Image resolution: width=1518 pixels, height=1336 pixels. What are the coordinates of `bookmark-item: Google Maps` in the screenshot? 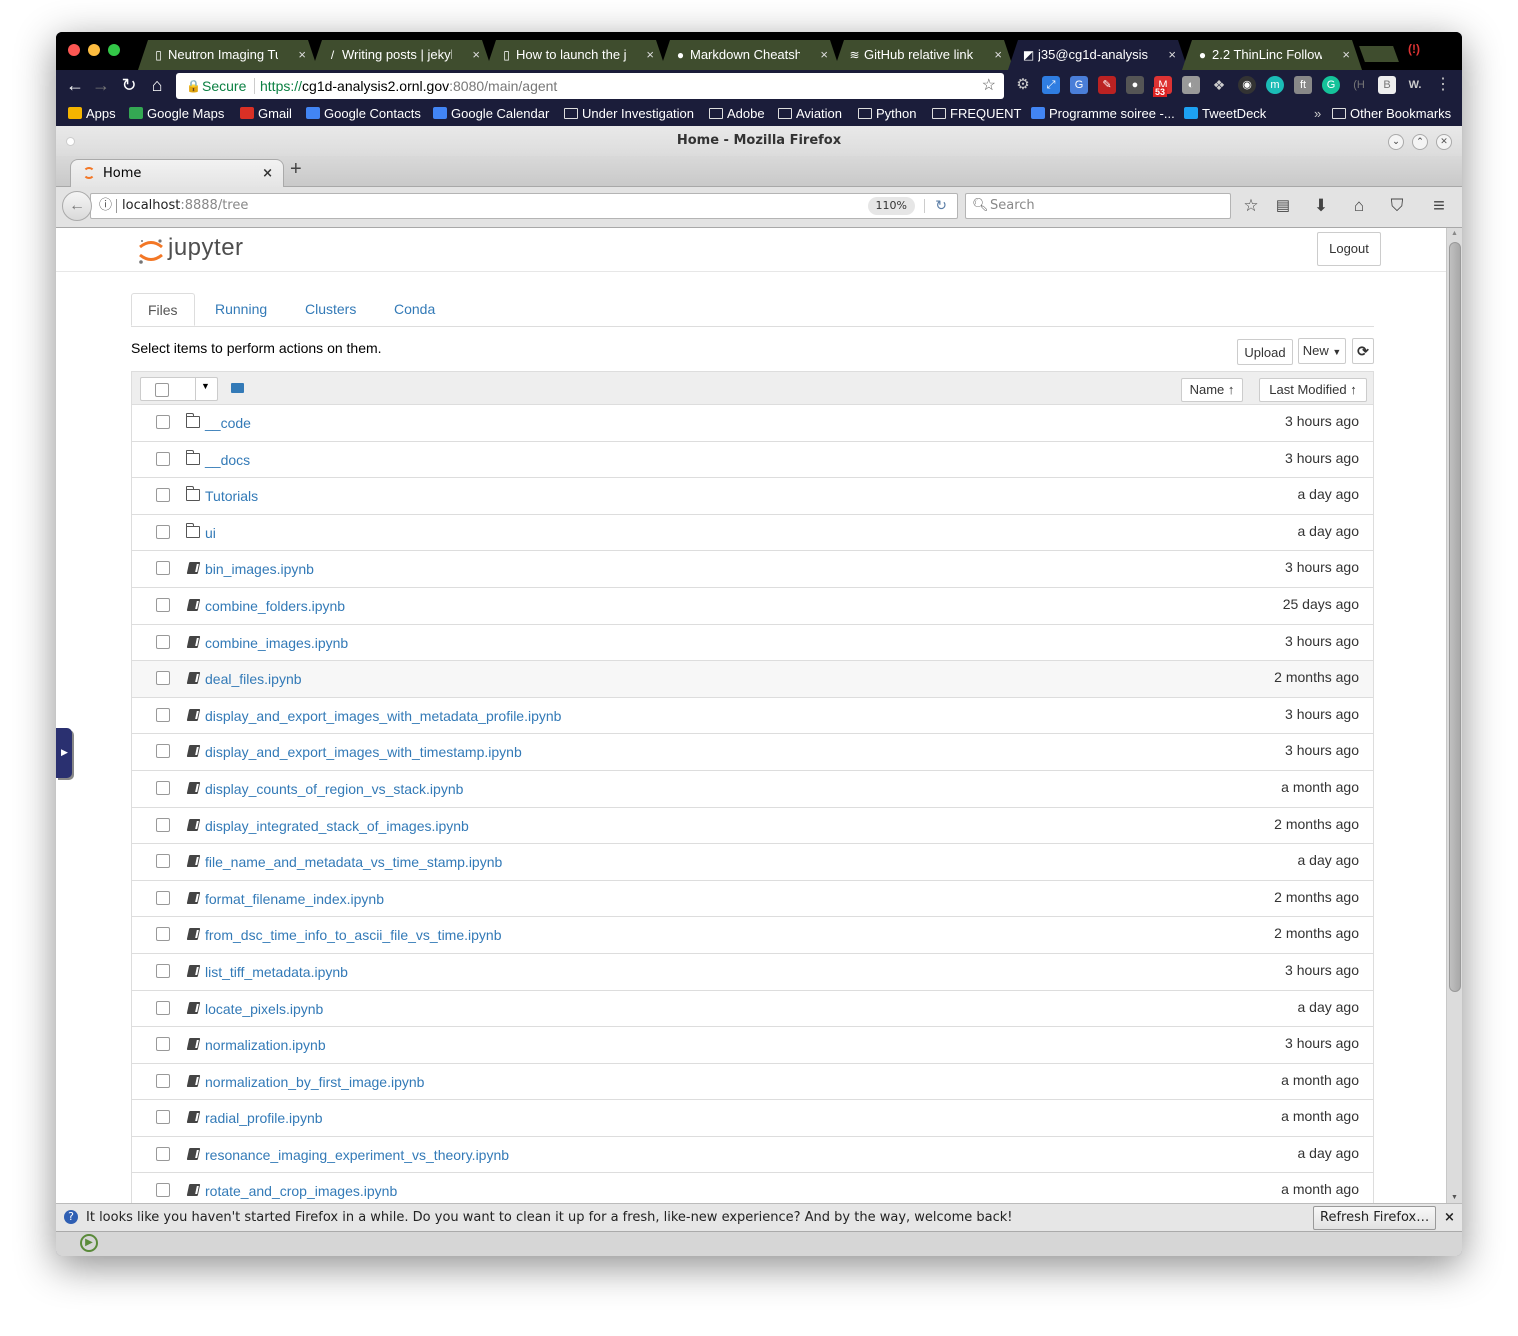 It's located at (176, 114).